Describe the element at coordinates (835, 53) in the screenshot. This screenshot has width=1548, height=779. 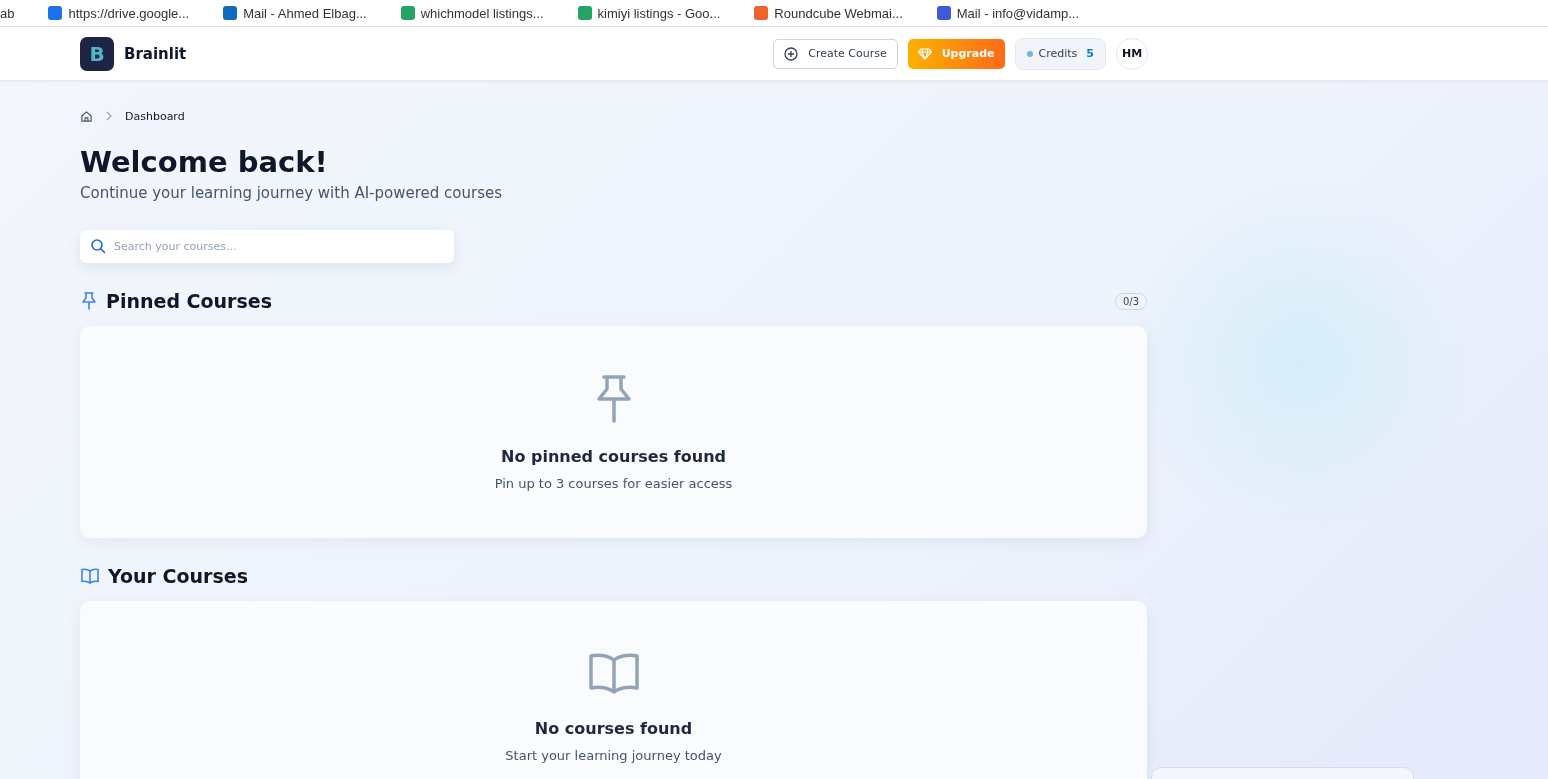
I see `create-course-button: Create Course` at that location.